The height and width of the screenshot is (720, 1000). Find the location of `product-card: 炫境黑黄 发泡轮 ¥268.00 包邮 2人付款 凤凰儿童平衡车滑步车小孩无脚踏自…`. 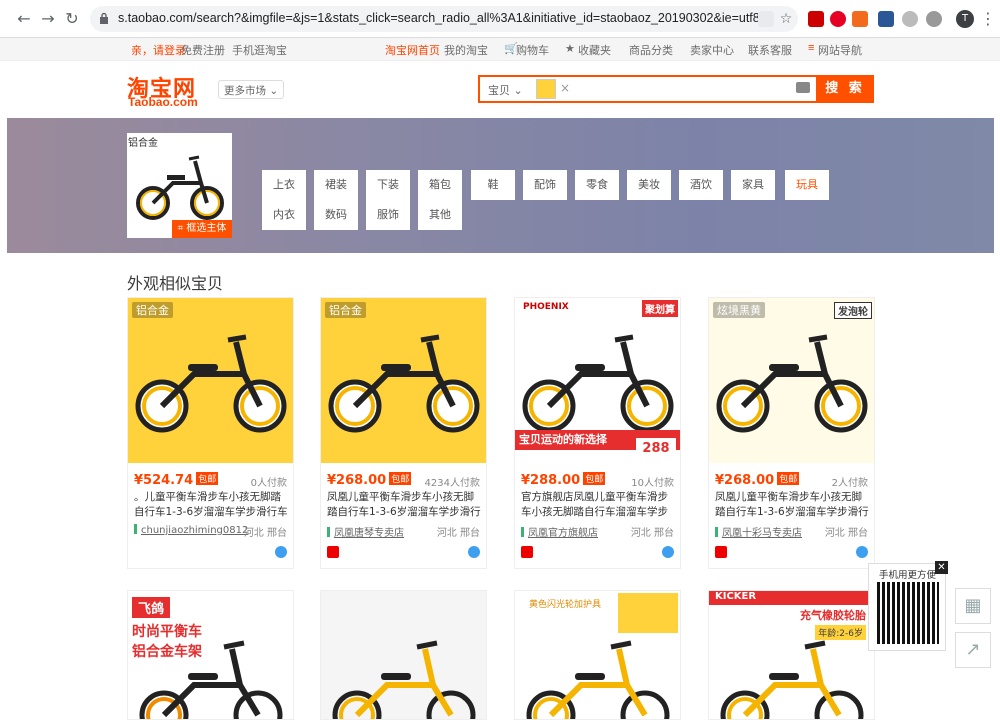

product-card: 炫境黑黄 发泡轮 ¥268.00 包邮 2人付款 凤凰儿童平衡车滑步车小孩无脚踏自… is located at coordinates (791, 433).